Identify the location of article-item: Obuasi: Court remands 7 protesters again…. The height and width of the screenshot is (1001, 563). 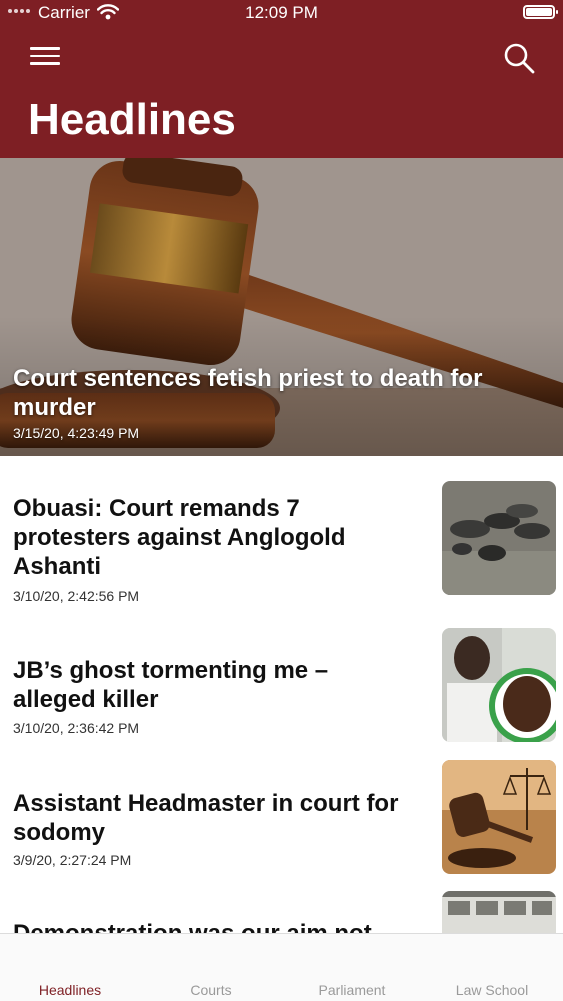
(281, 531).